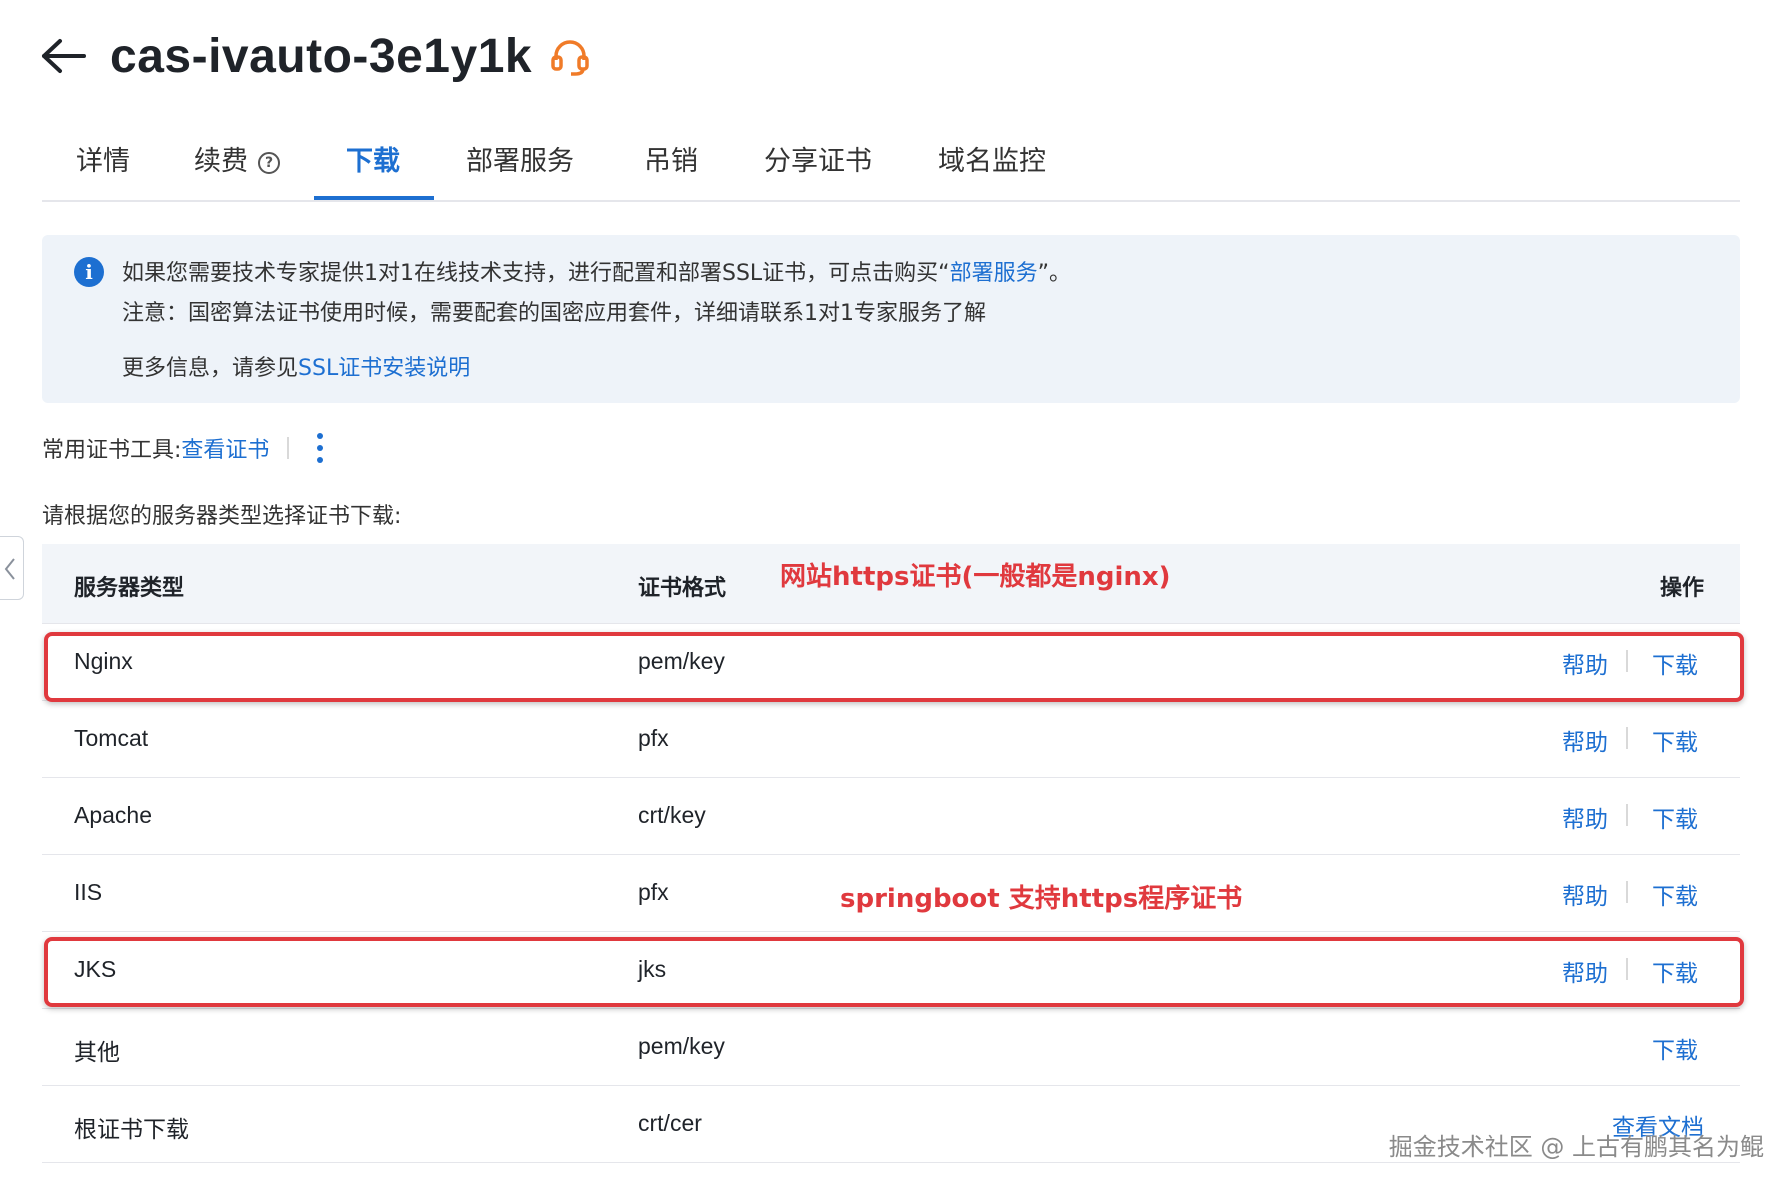 Image resolution: width=1792 pixels, height=1188 pixels. What do you see at coordinates (1041, 899) in the screenshot?
I see `annotation-jks-note: springboot 支持https程序证书` at bounding box center [1041, 899].